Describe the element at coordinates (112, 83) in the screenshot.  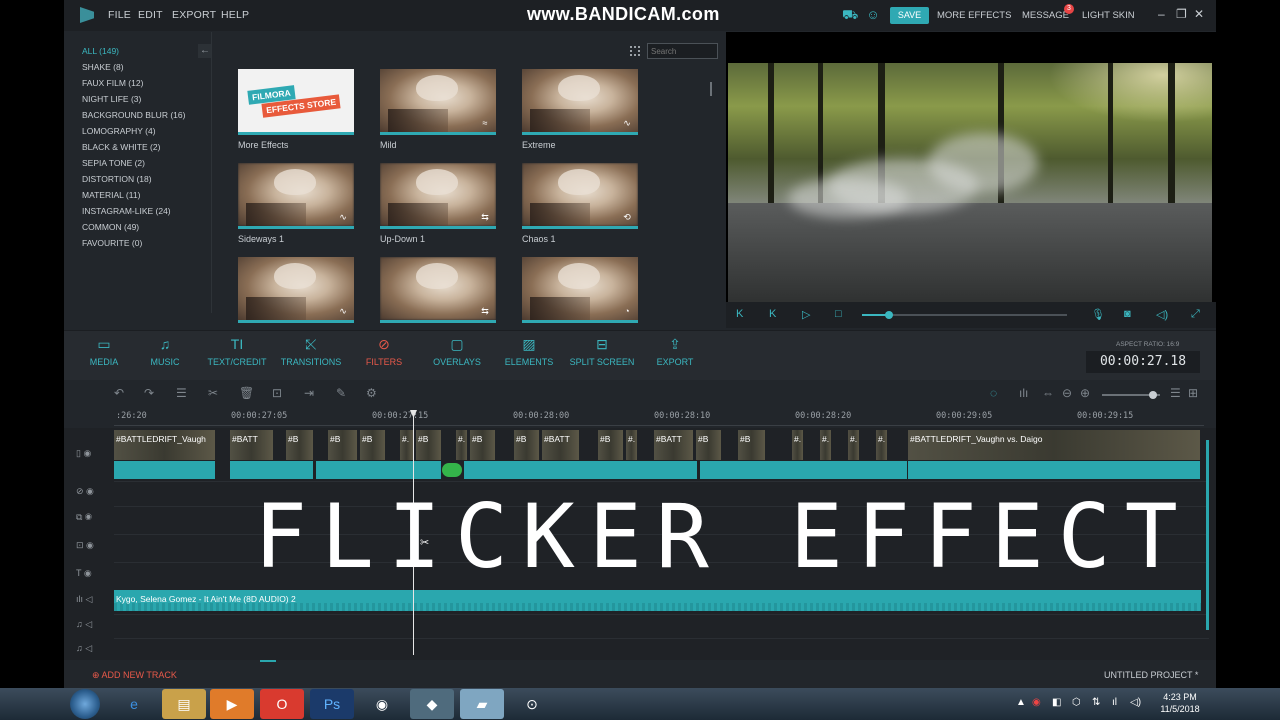
I see `category-item: FAUX FILM (12)` at that location.